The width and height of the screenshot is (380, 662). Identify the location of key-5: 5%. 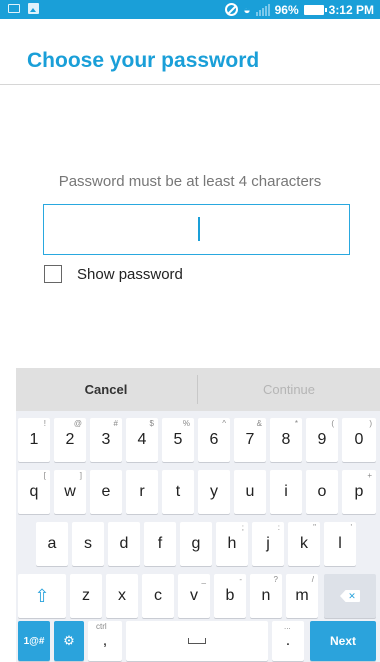
(178, 440).